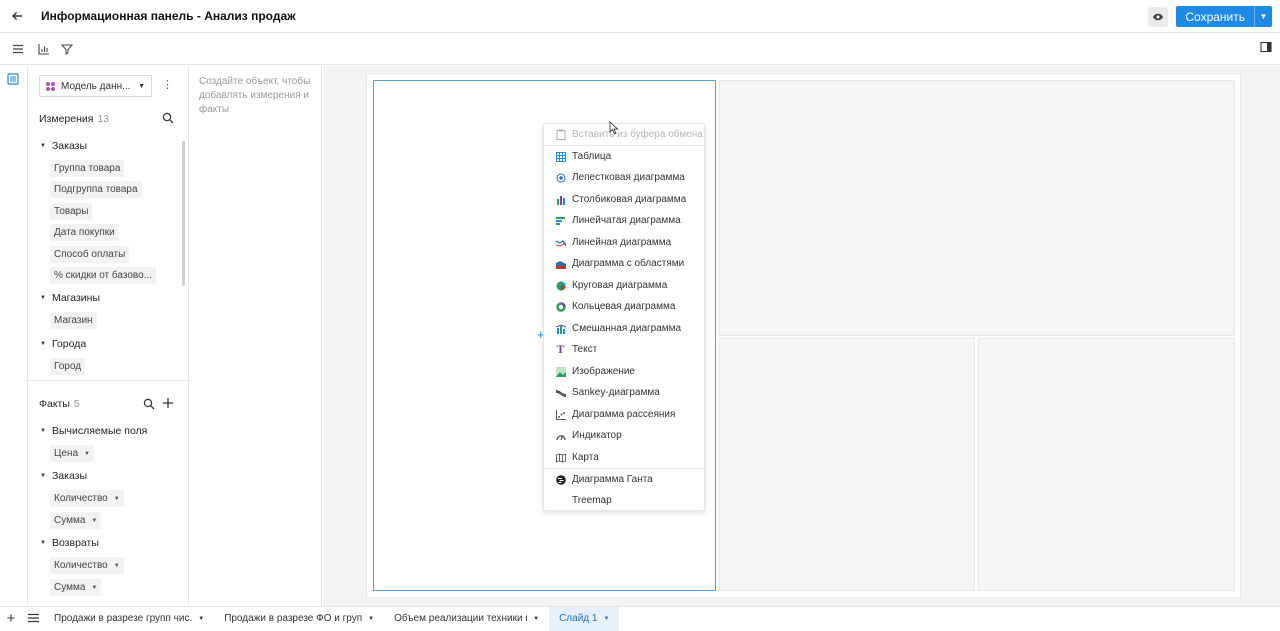 Image resolution: width=1280 pixels, height=631 pixels. What do you see at coordinates (33, 619) in the screenshot?
I see `slides-list-icon` at bounding box center [33, 619].